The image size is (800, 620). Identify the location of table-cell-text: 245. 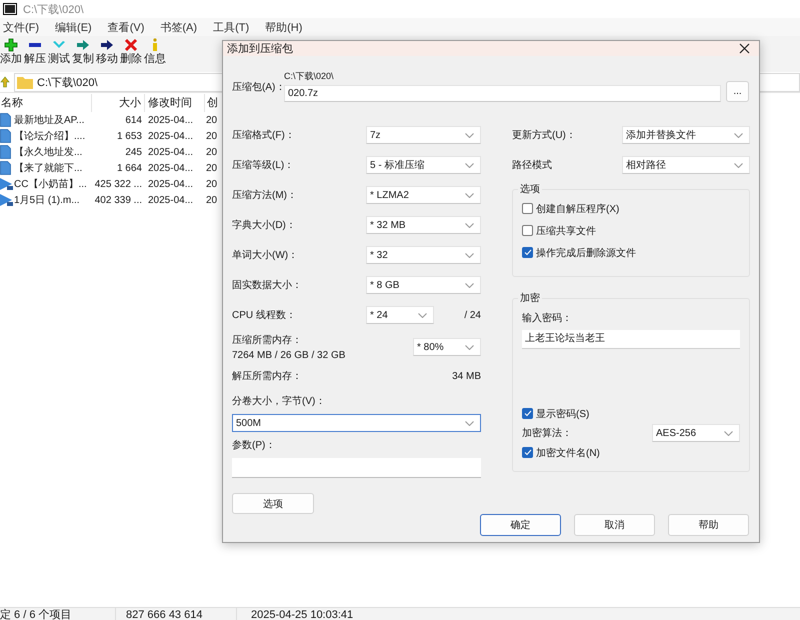
(133, 152).